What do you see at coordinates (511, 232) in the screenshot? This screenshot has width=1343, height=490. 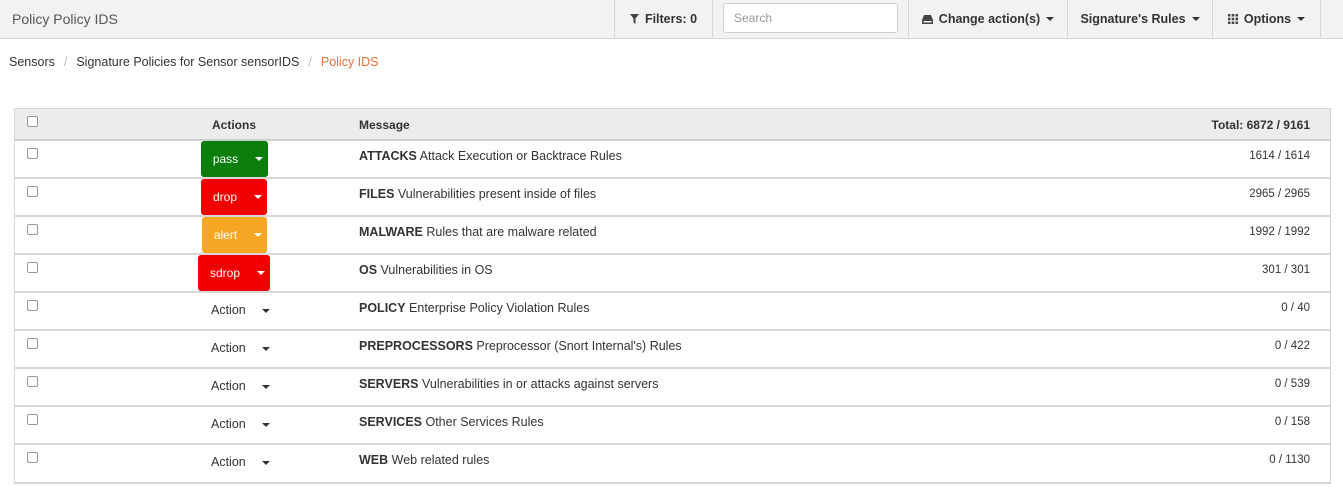 I see `category-description: Rules that are malware related` at bounding box center [511, 232].